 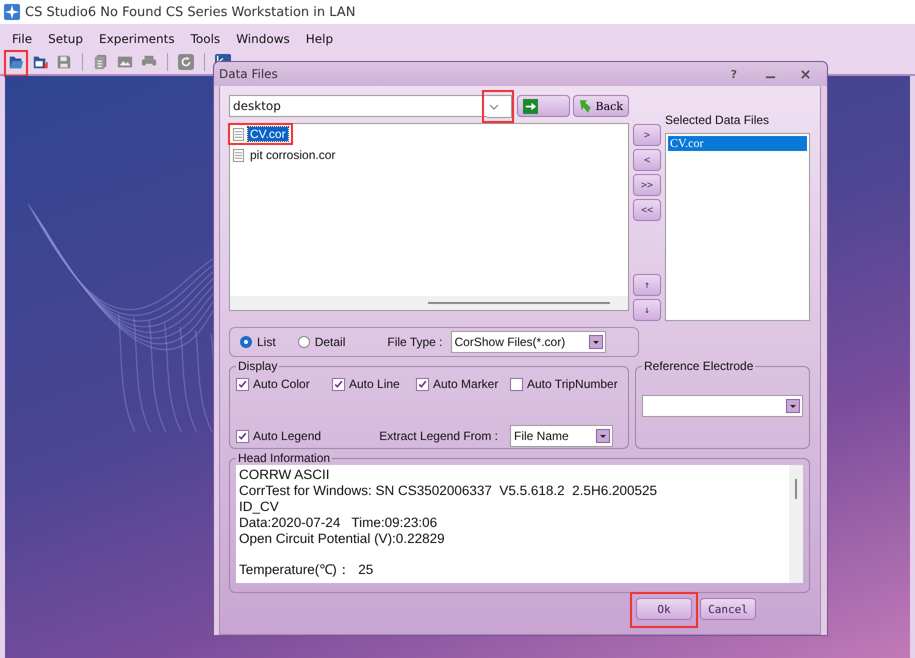 I want to click on vertical-scrollbar, so click(x=796, y=524).